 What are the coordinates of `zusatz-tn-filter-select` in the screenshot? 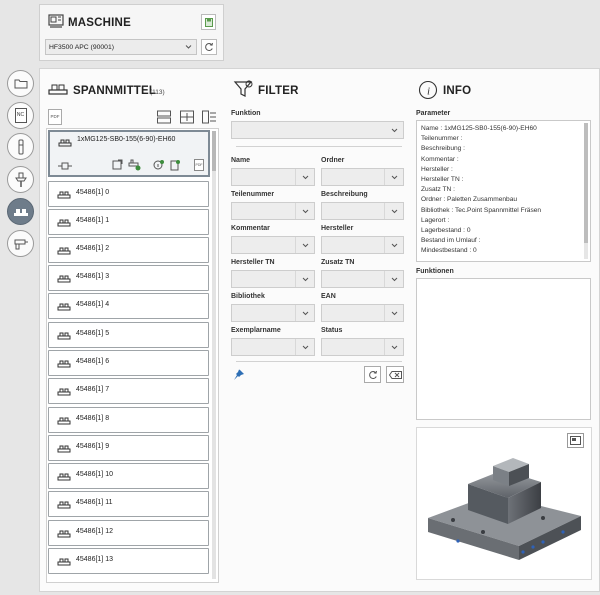 It's located at (362, 279).